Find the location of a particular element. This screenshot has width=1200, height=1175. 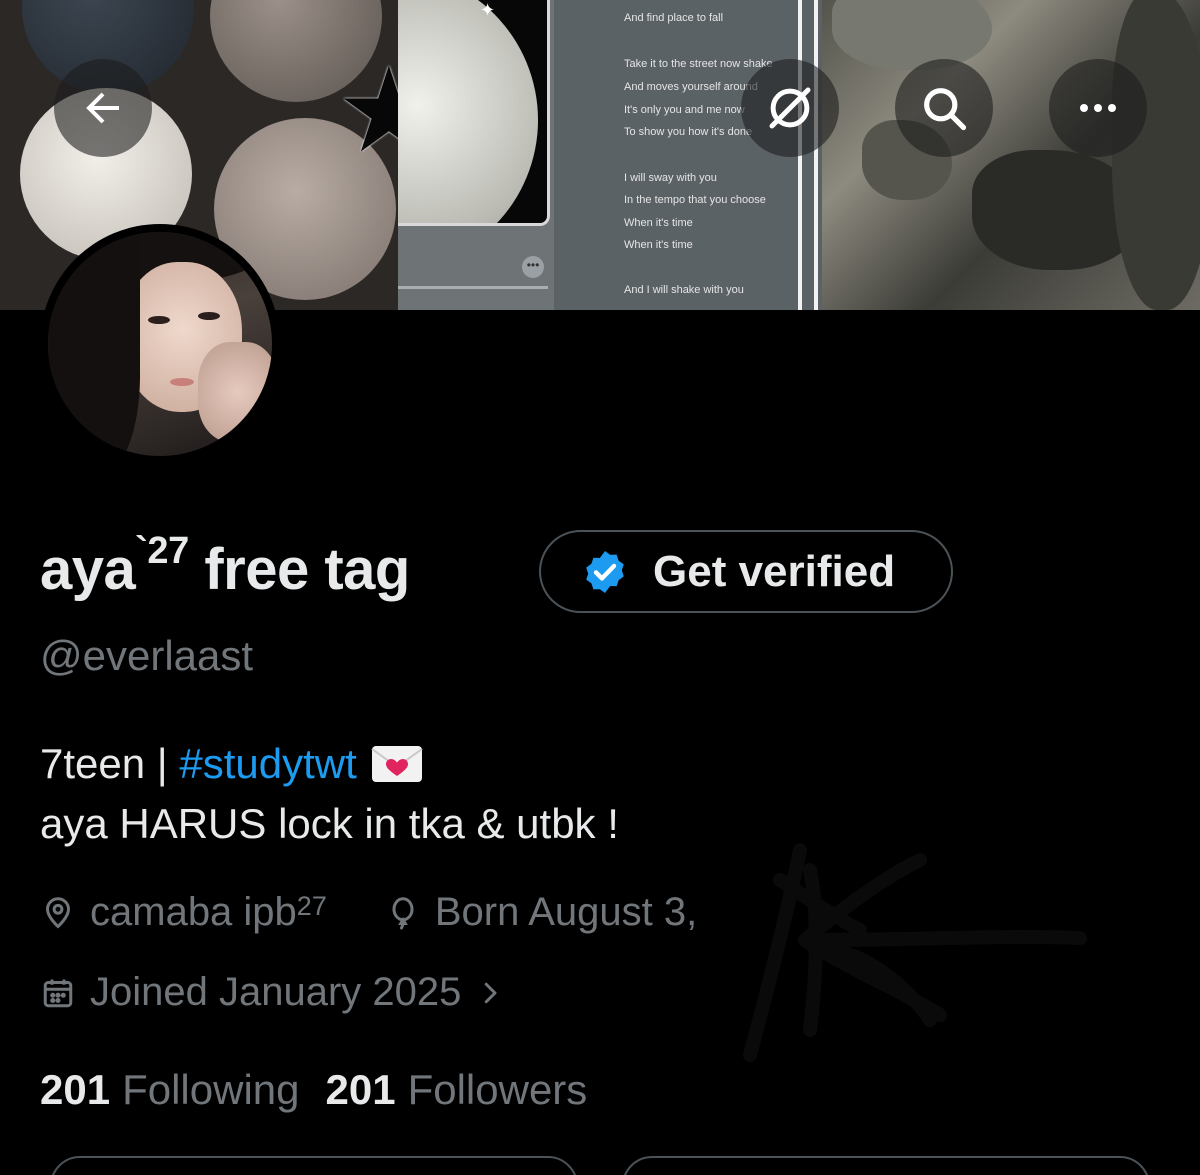

search-icon is located at coordinates (945, 109).